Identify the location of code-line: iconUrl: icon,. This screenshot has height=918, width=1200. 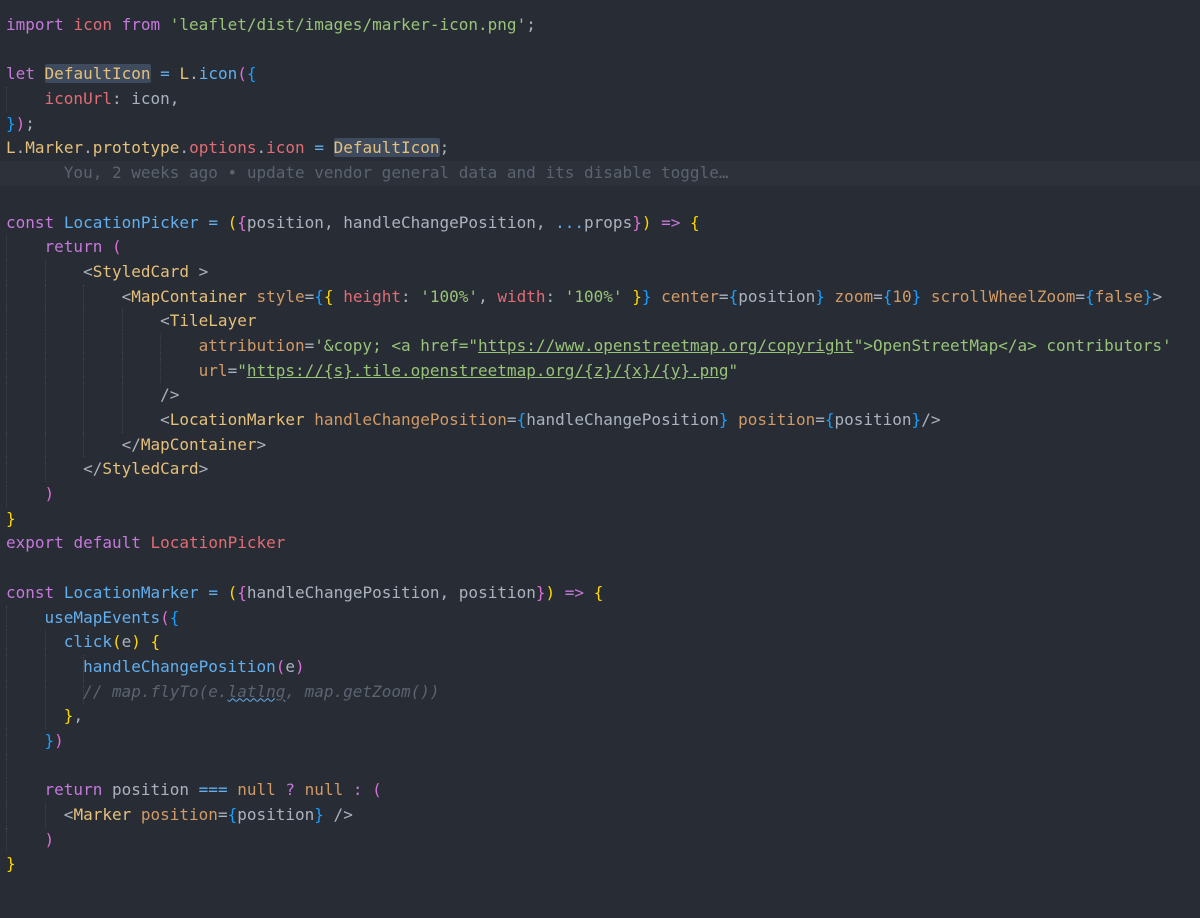
(600, 99).